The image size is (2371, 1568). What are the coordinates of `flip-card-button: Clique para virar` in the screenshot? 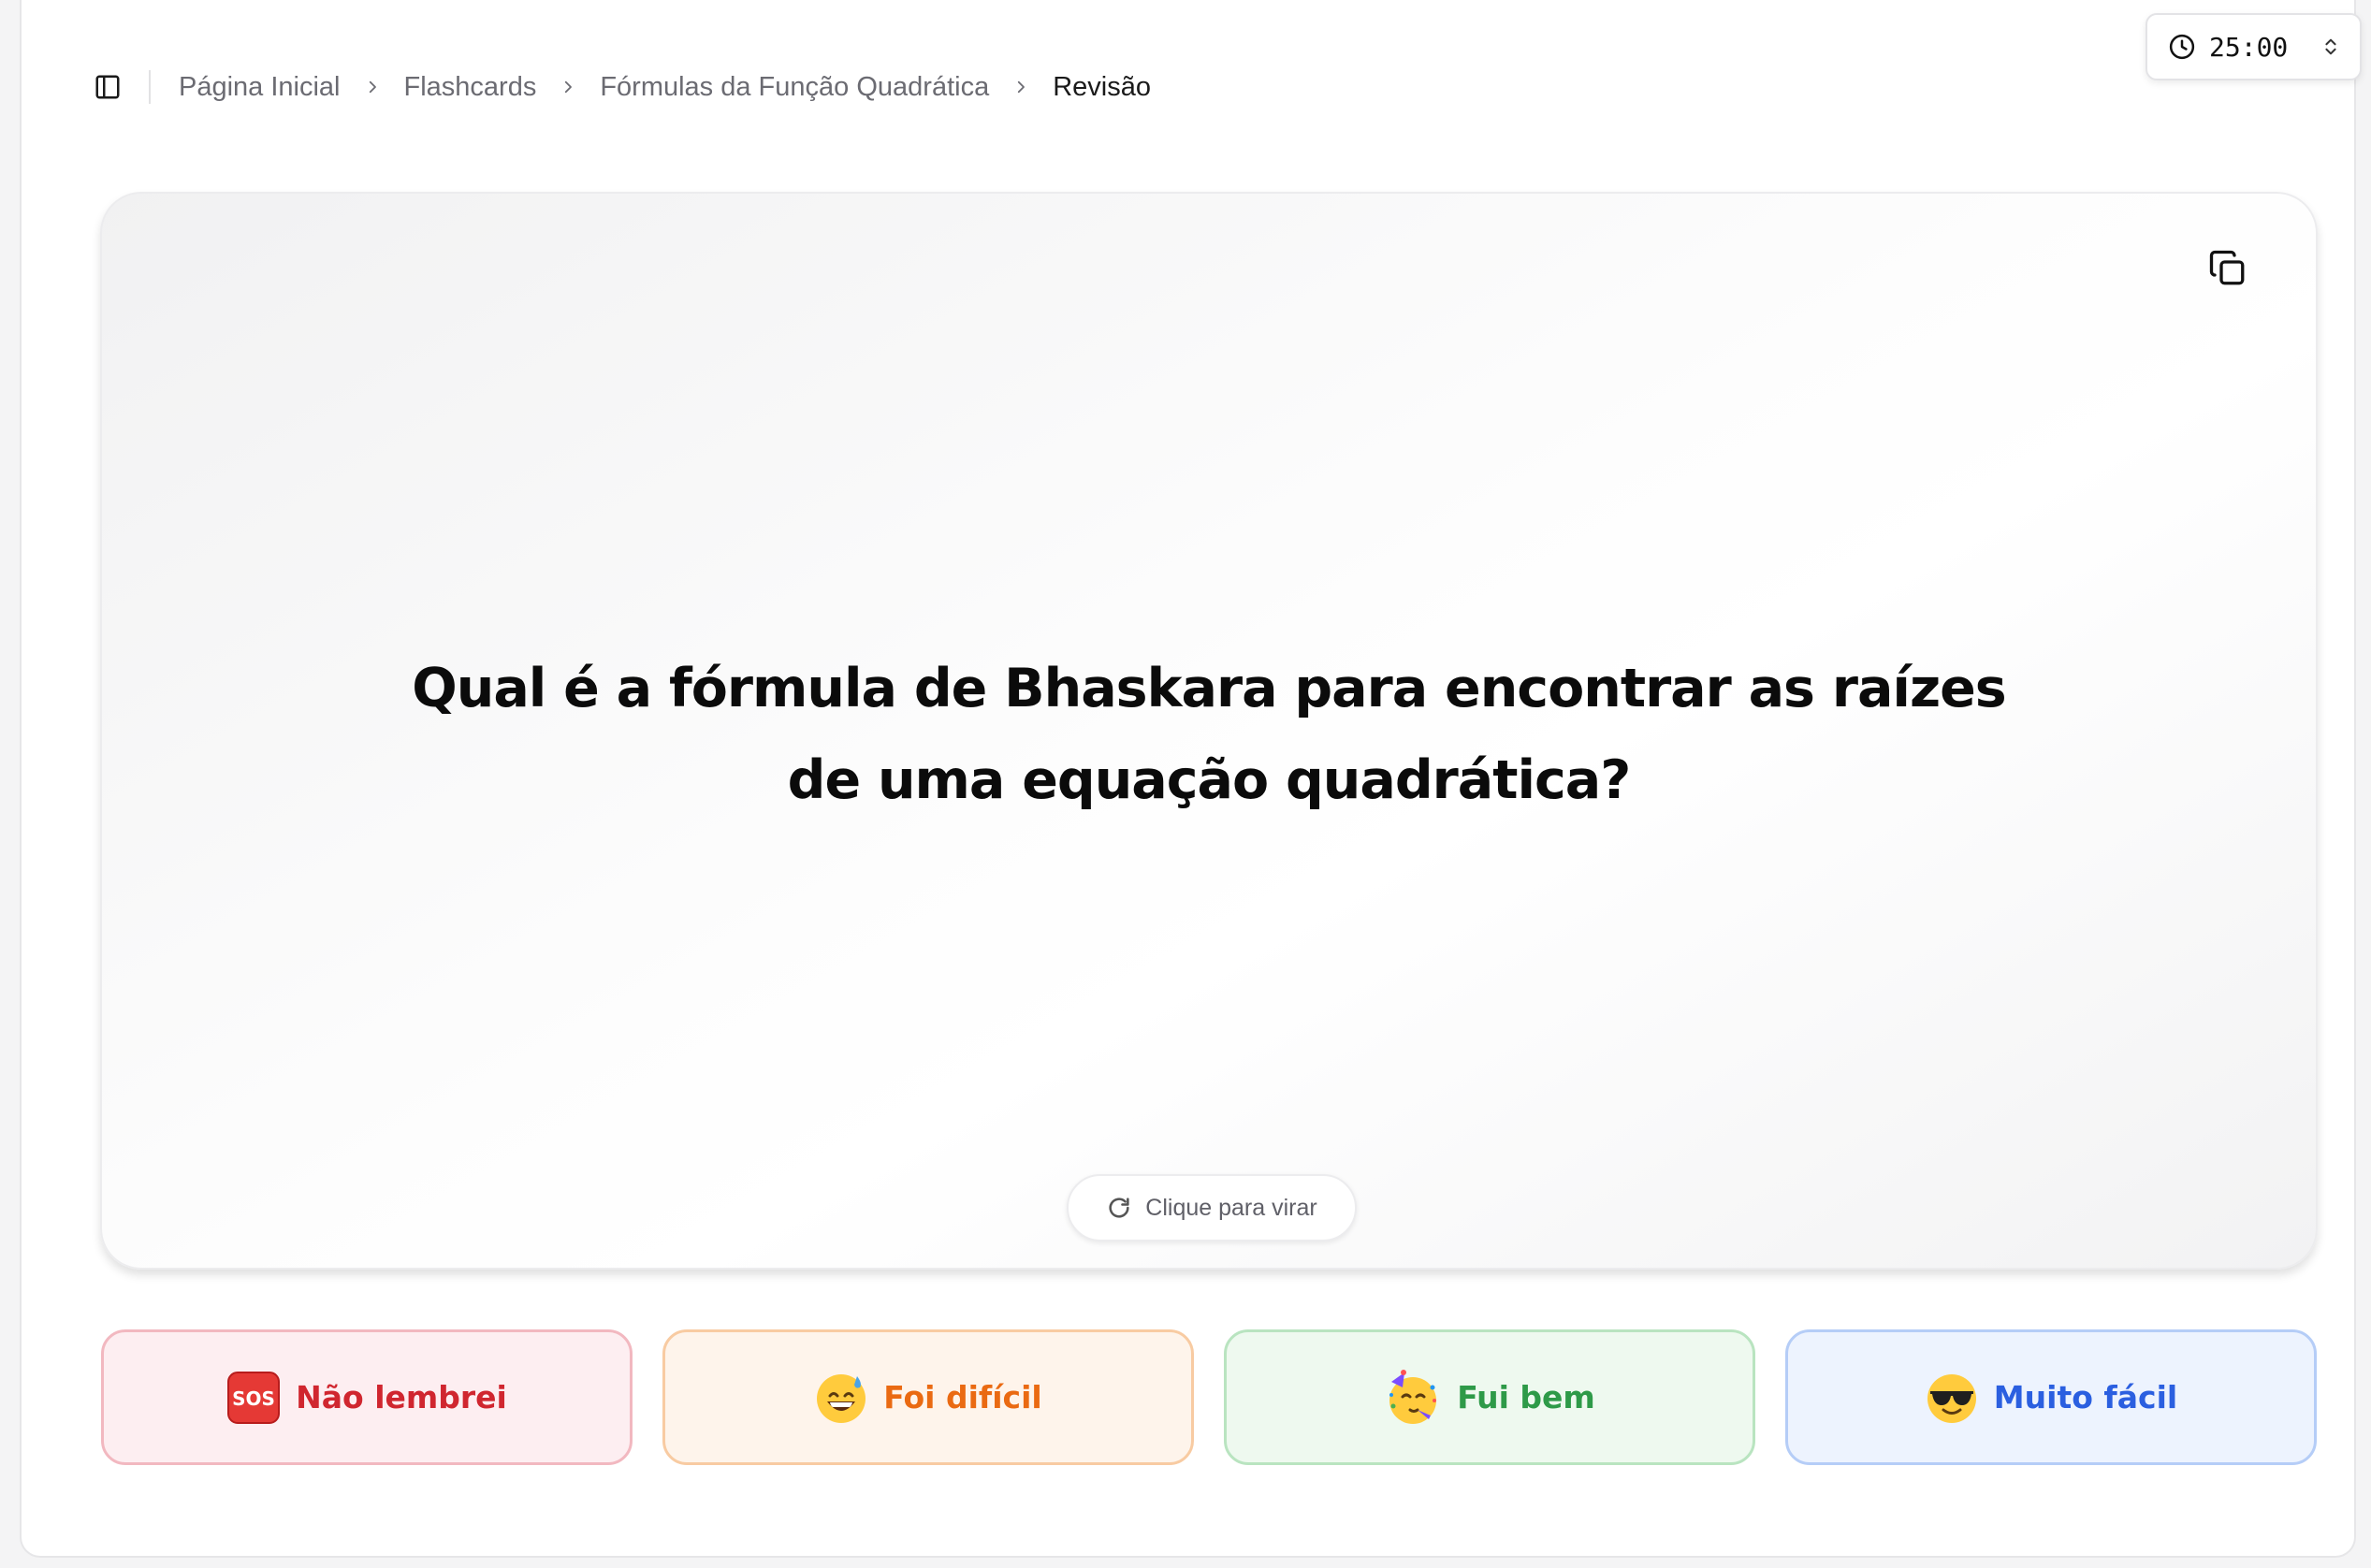 It's located at (1212, 1207).